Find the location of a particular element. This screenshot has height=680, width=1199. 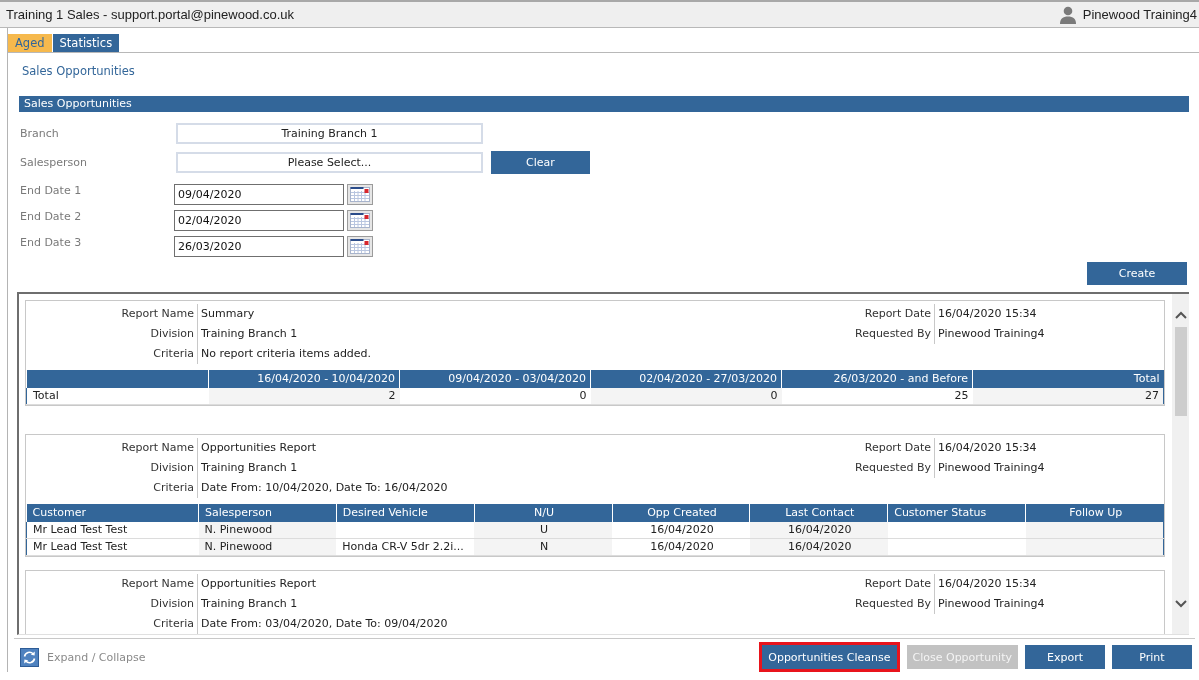

chevron-down-icon is located at coordinates (1180, 604).